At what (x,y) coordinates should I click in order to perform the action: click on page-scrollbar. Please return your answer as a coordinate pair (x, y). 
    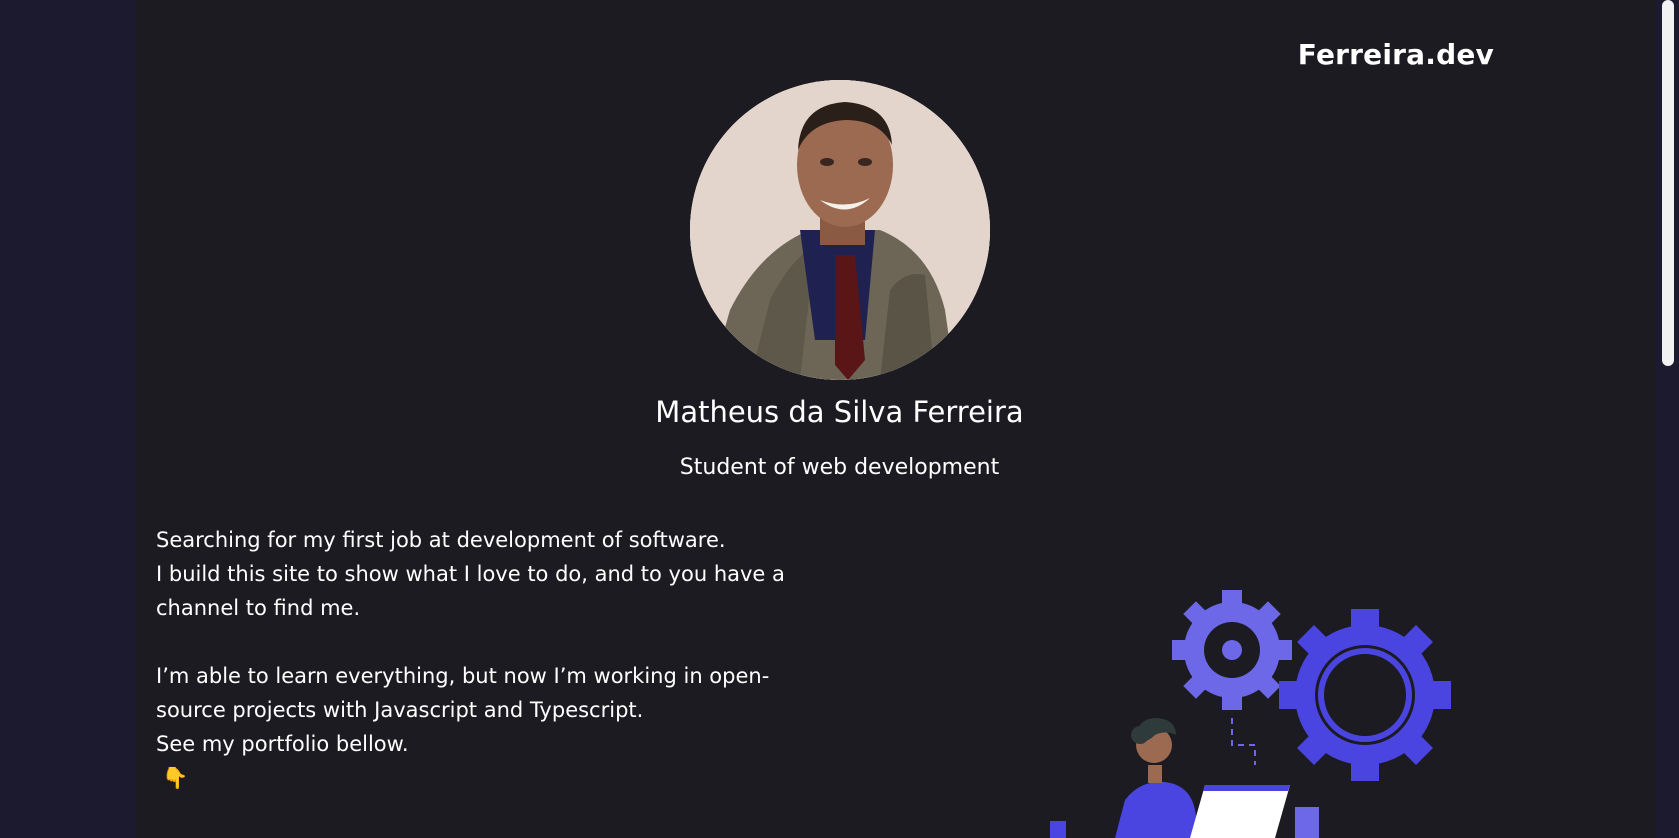
    Looking at the image, I should click on (1667, 419).